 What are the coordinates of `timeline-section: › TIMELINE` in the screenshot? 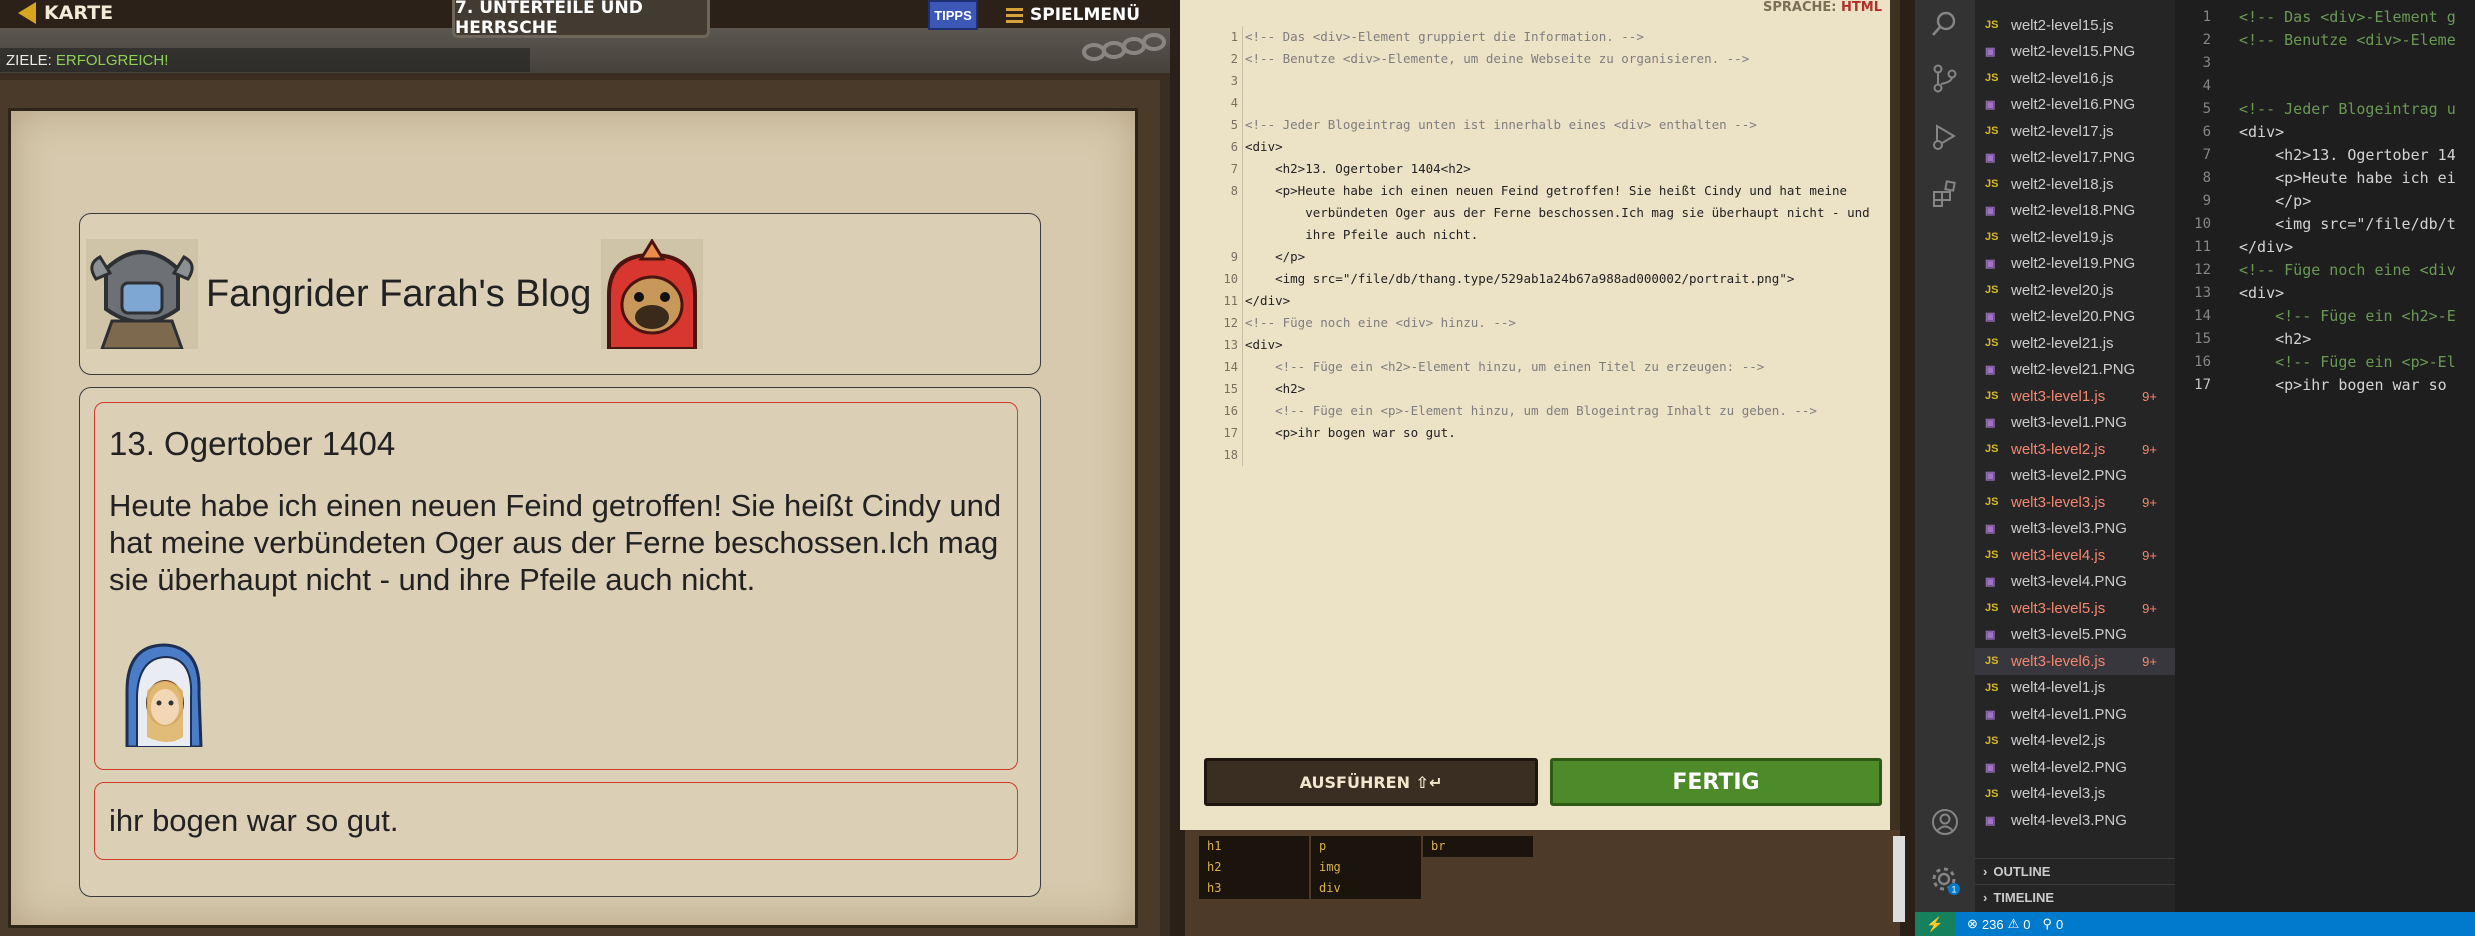 It's located at (2075, 897).